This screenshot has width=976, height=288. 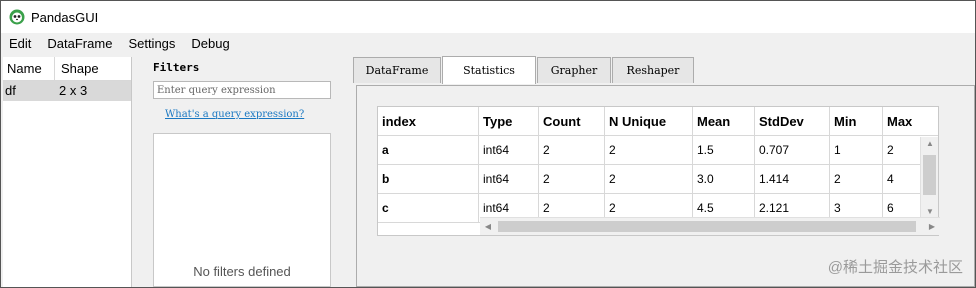 What do you see at coordinates (856, 179) in the screenshot?
I see `cell-min: 2` at bounding box center [856, 179].